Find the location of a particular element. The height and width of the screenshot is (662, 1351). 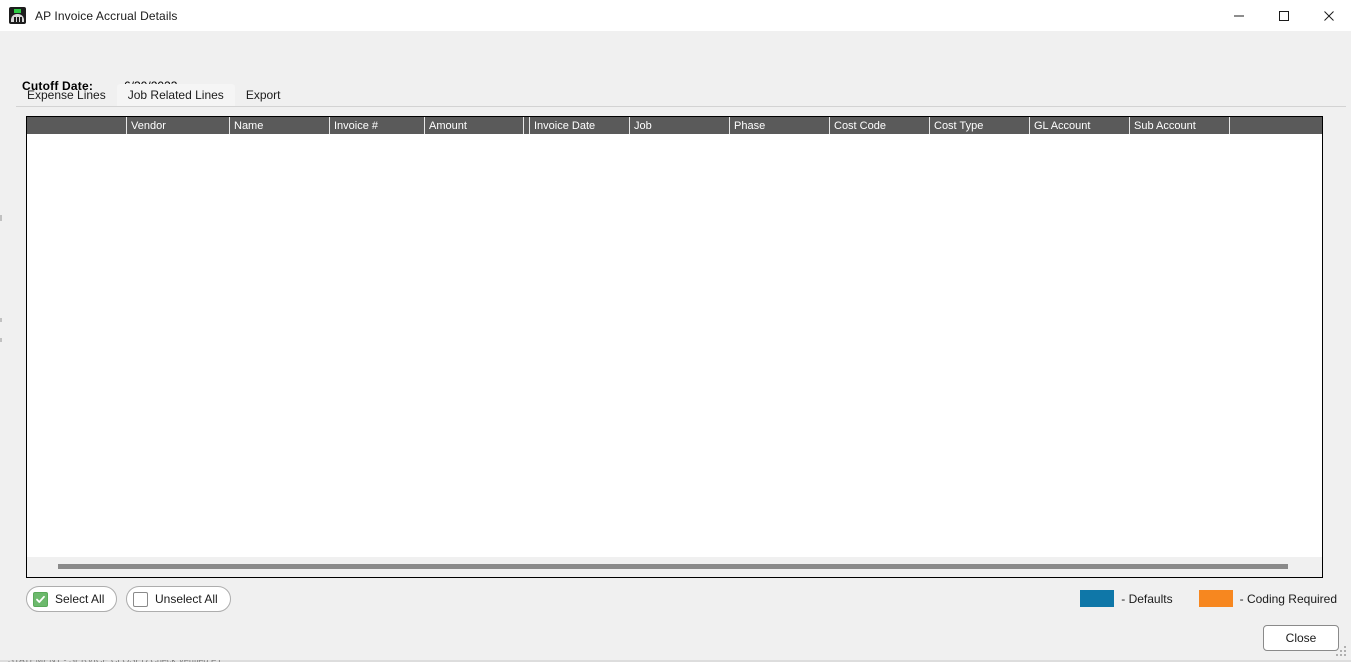

scrollbar-thumb is located at coordinates (673, 566).